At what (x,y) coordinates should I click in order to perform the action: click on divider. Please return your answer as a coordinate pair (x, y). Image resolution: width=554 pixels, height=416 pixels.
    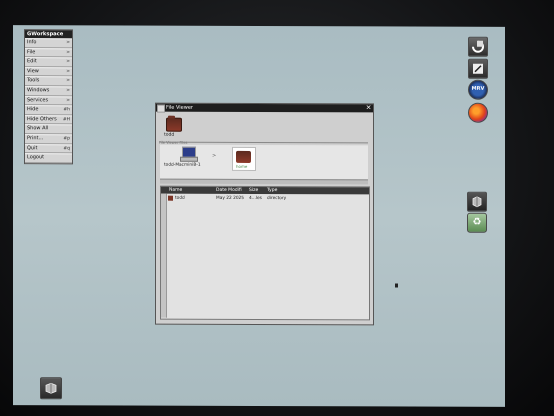
    Looking at the image, I should click on (264, 142).